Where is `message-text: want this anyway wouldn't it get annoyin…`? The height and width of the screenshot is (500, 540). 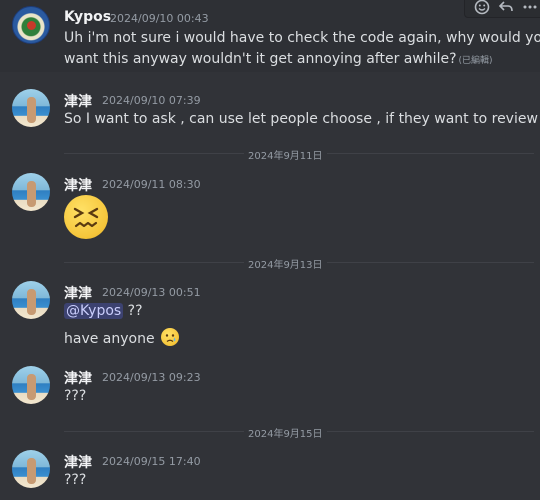
message-text: want this anyway wouldn't it get annoyin… is located at coordinates (260, 59).